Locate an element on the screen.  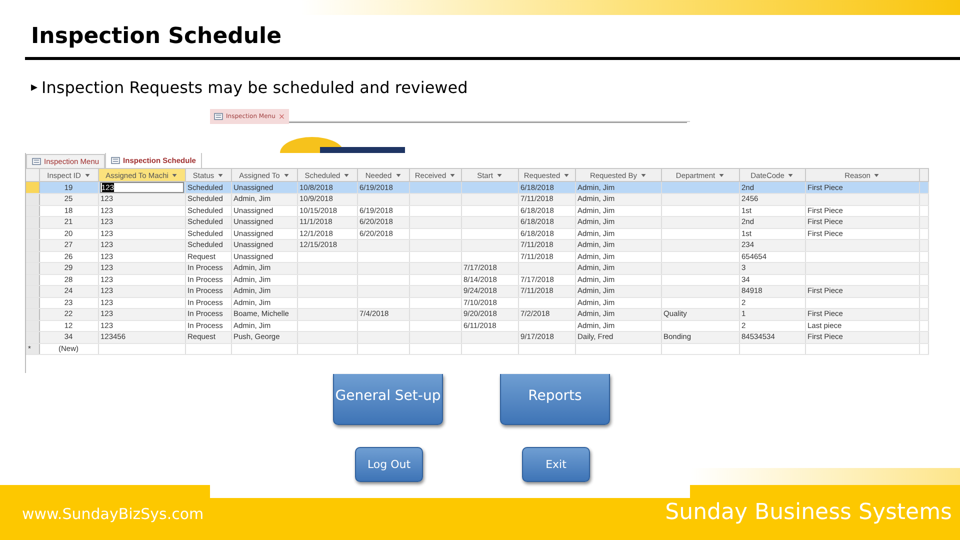
bullet-text: Inspection Requests may be scheduled and reviewed is located at coordinates (255, 87).